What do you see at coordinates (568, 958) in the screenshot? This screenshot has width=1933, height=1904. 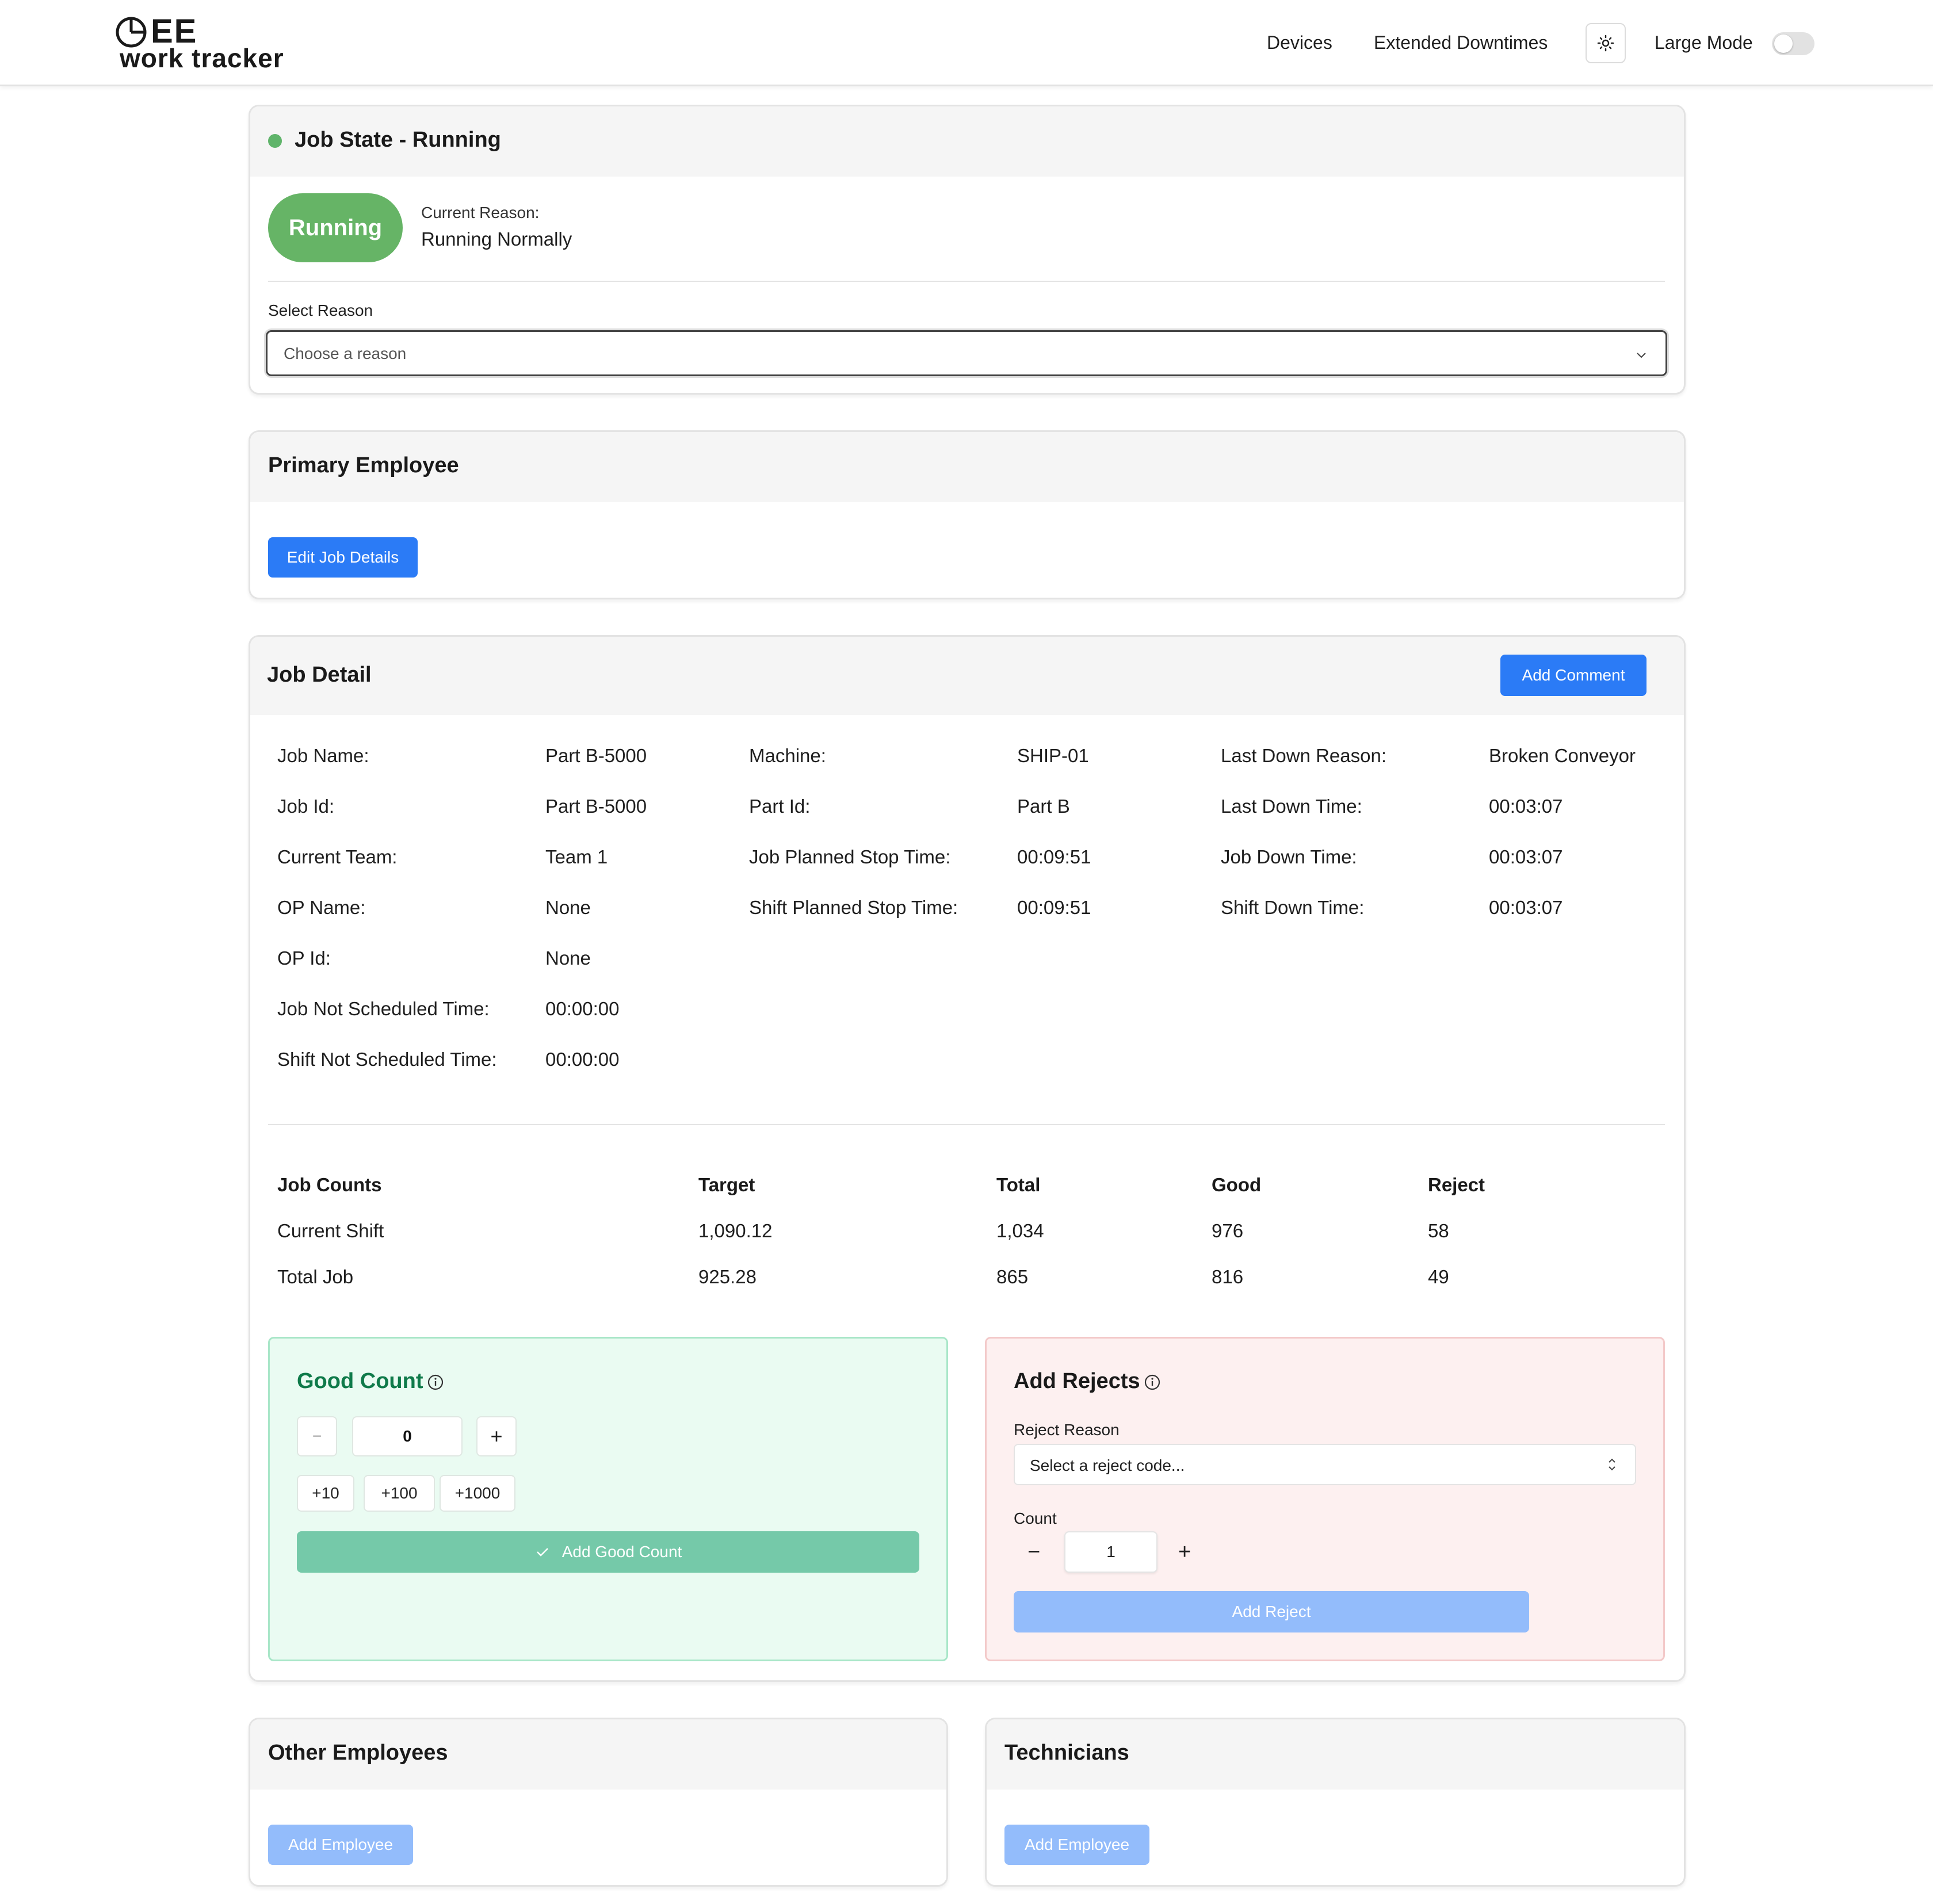 I see `detail-value-op-id: None` at bounding box center [568, 958].